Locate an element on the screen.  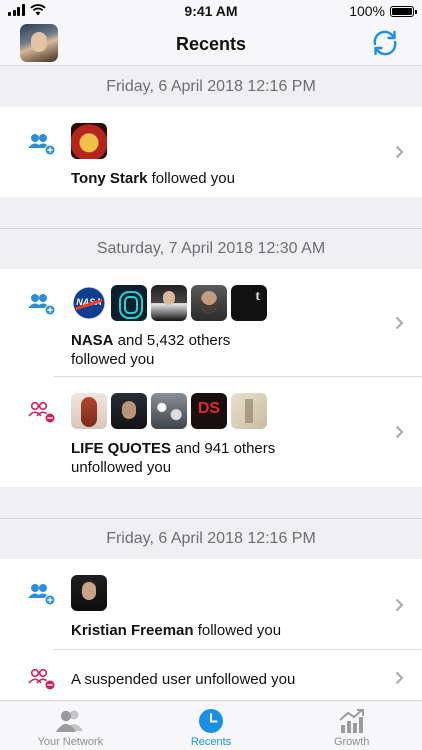
avatar-group: NASA t is located at coordinates (226, 303).